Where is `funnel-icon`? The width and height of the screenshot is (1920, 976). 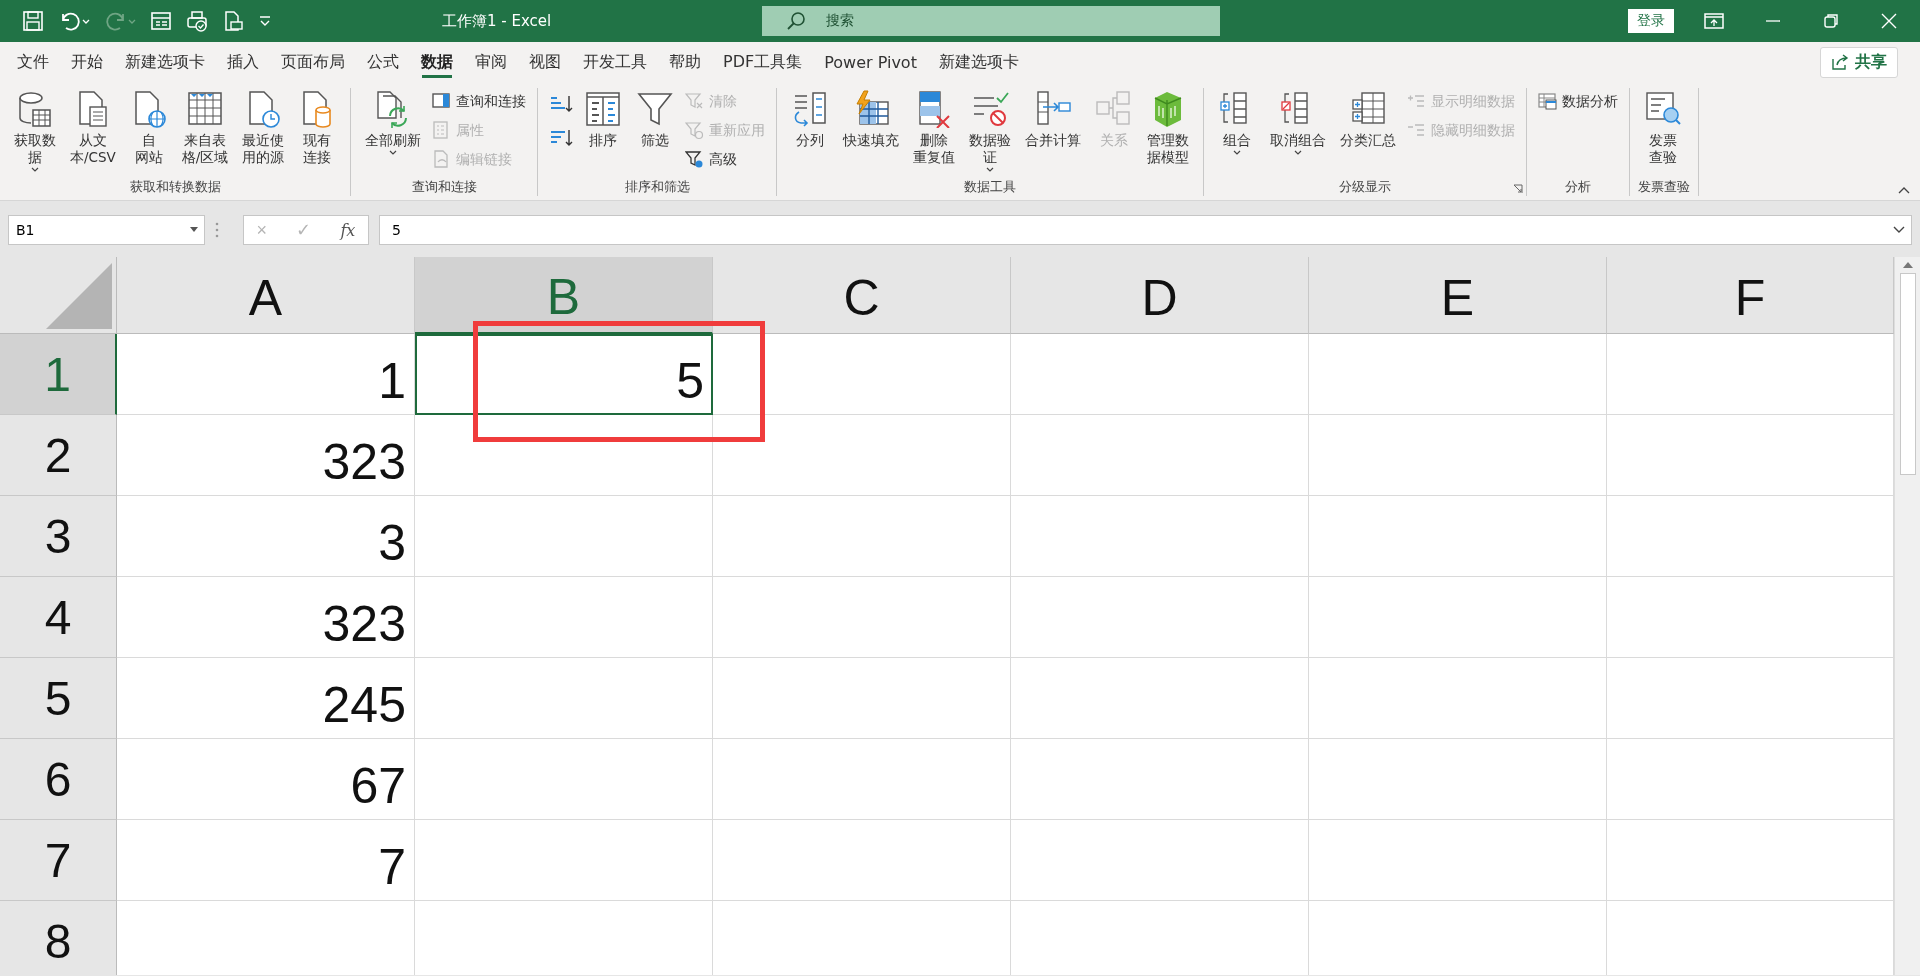
funnel-icon is located at coordinates (655, 109).